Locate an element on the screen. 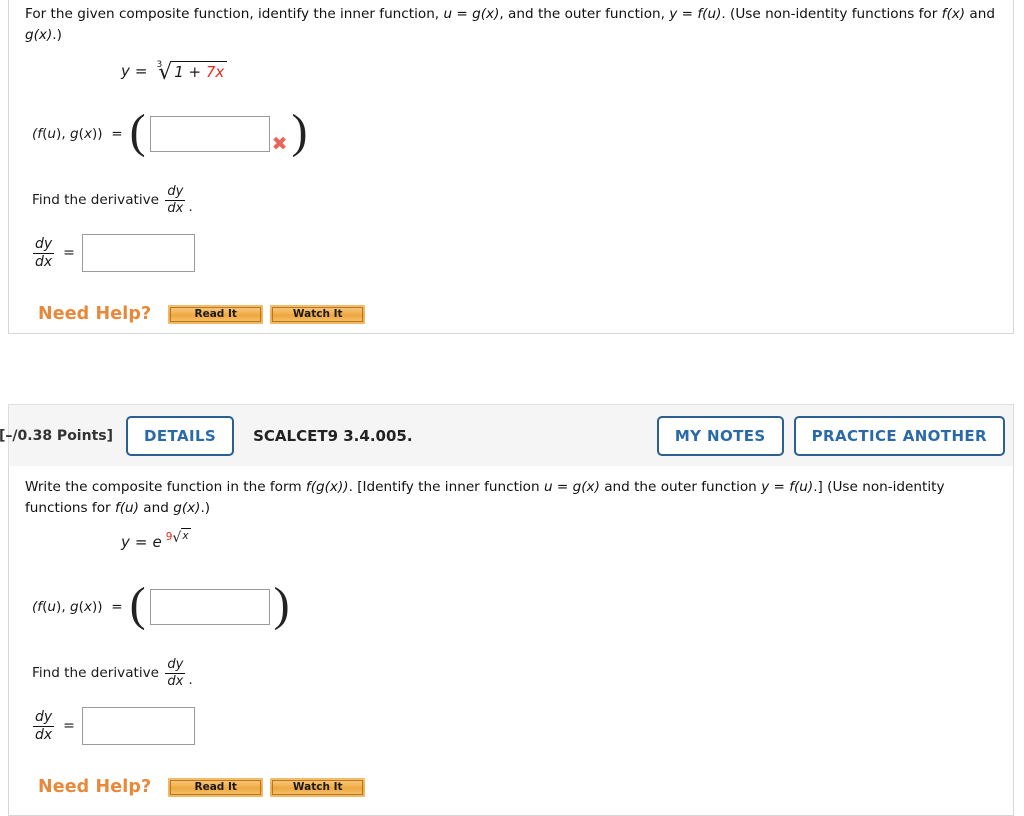 This screenshot has width=1024, height=816. radicand: x is located at coordinates (186, 535).